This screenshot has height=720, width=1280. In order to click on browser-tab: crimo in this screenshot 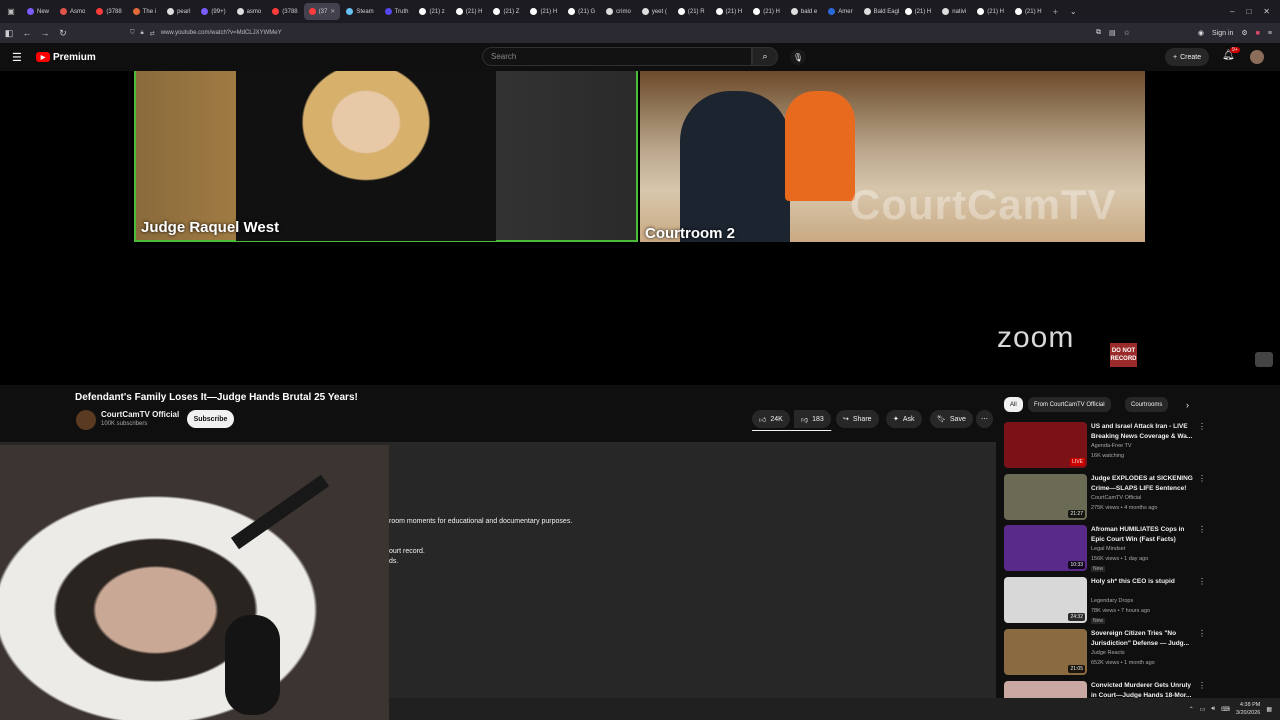, I will do `click(618, 11)`.